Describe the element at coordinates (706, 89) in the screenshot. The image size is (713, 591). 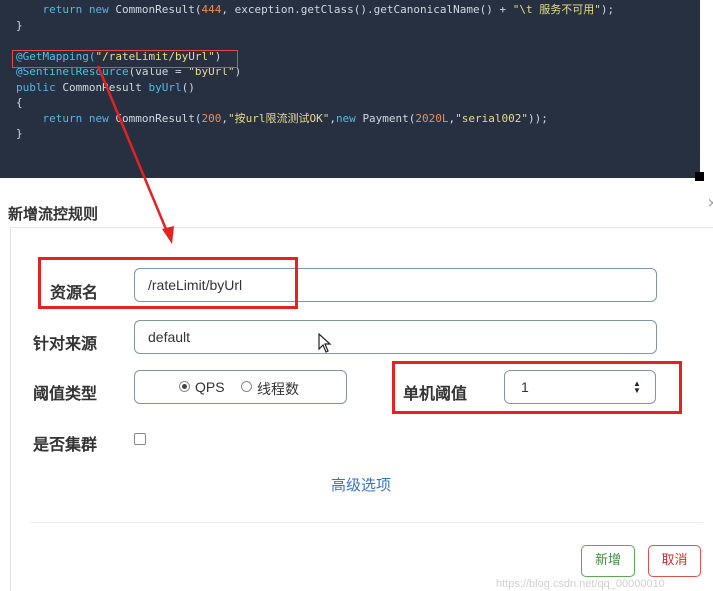
I see `code-edge` at that location.